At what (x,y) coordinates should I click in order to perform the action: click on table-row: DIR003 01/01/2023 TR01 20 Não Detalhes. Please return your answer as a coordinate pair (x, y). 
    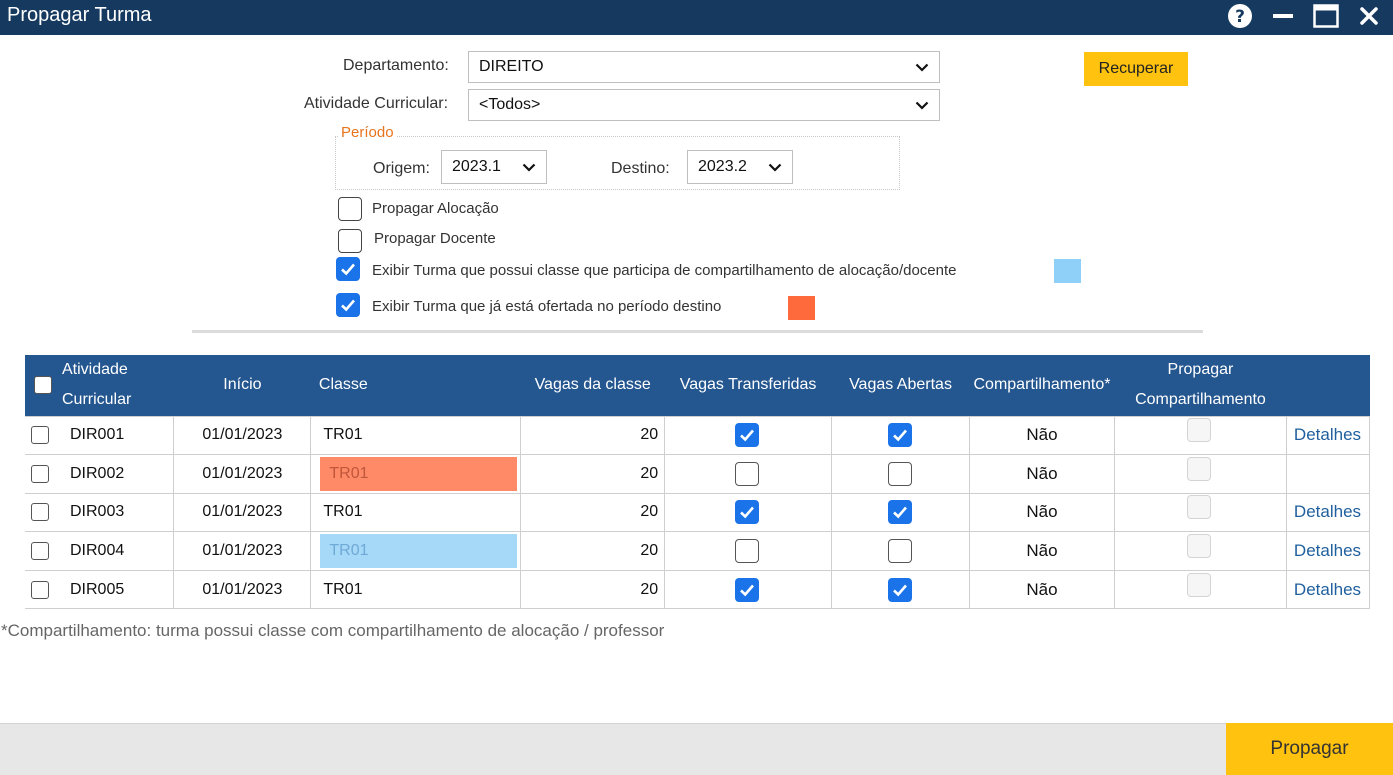
    Looking at the image, I should click on (698, 512).